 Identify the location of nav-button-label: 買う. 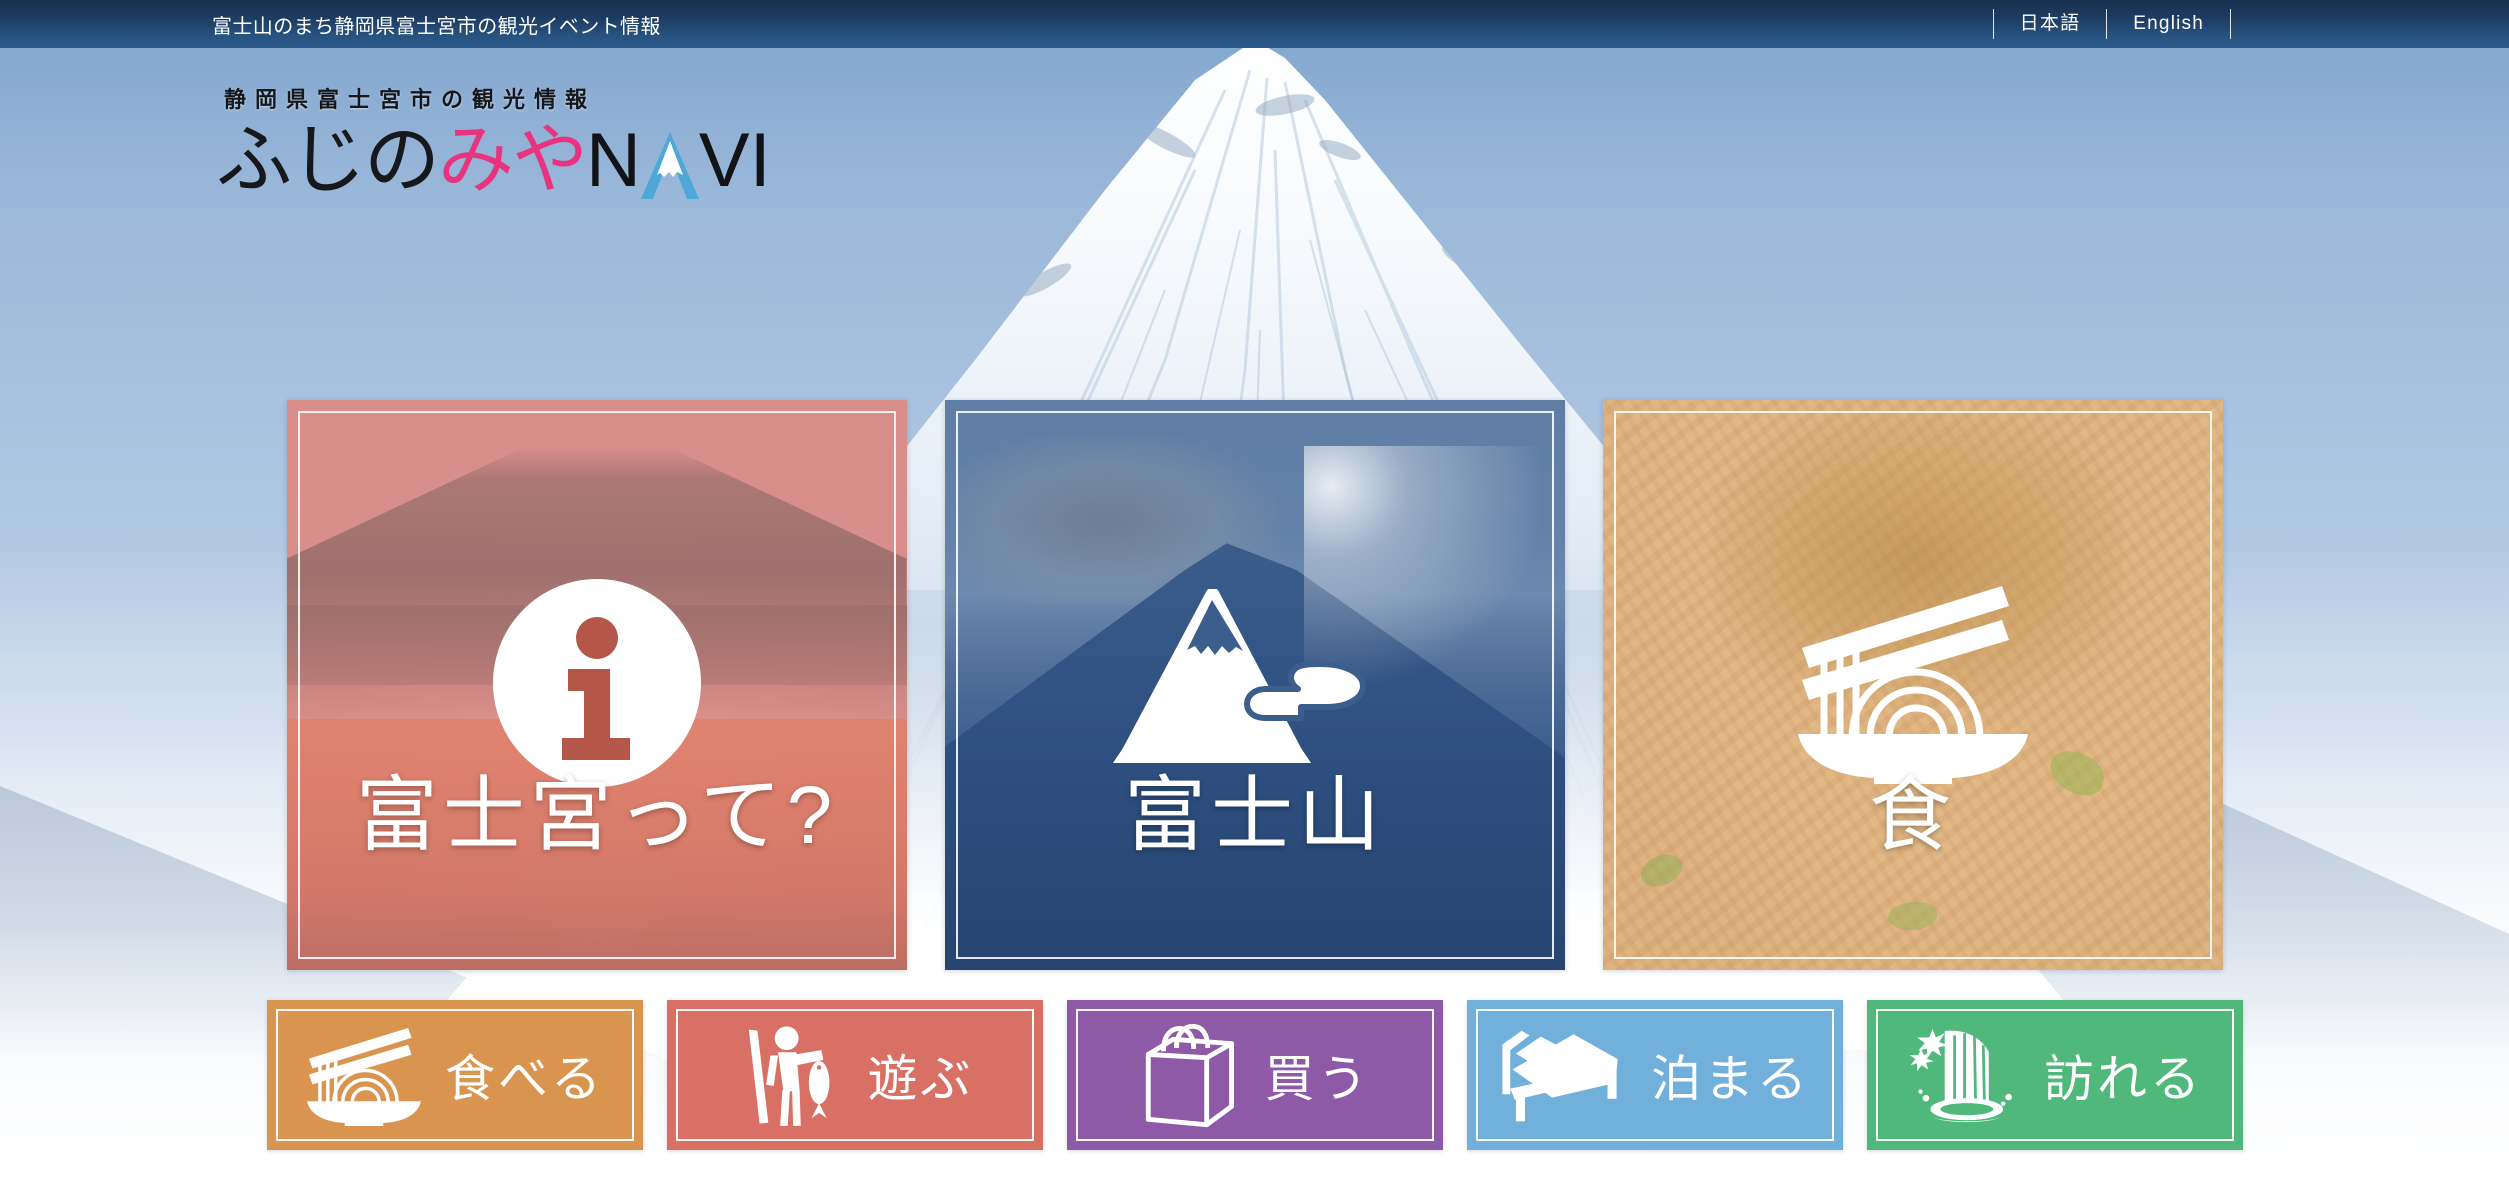
(1317, 1079).